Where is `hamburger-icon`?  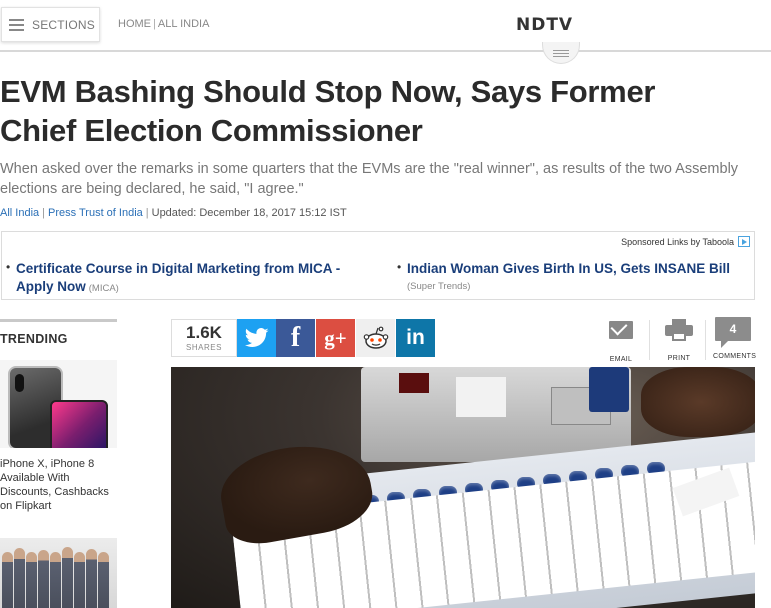
hamburger-icon is located at coordinates (16, 24).